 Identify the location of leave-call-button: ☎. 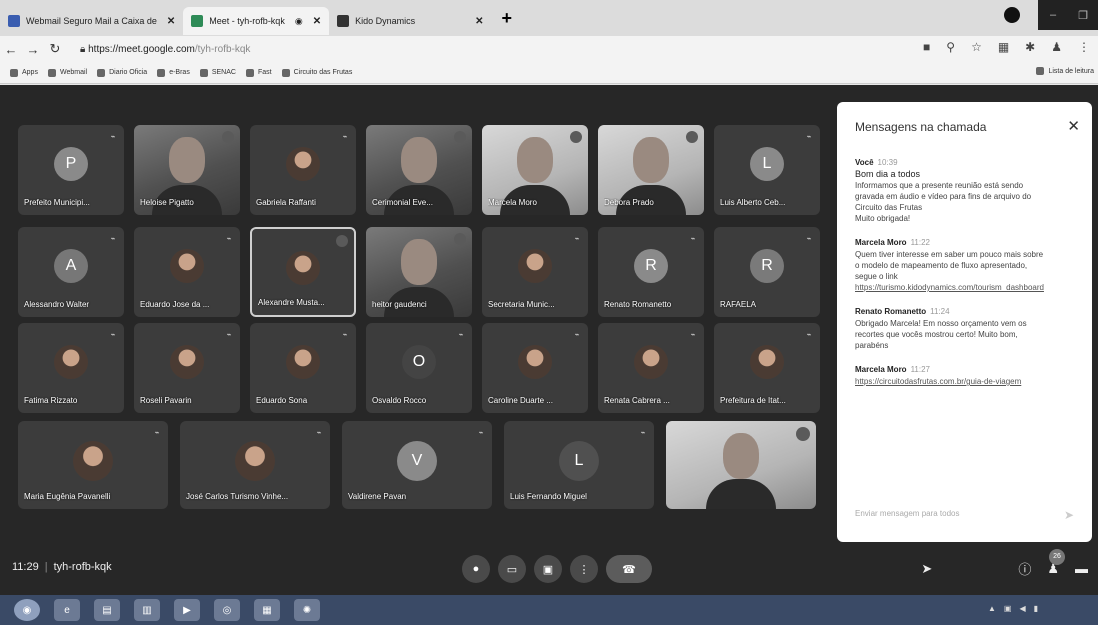
(629, 569).